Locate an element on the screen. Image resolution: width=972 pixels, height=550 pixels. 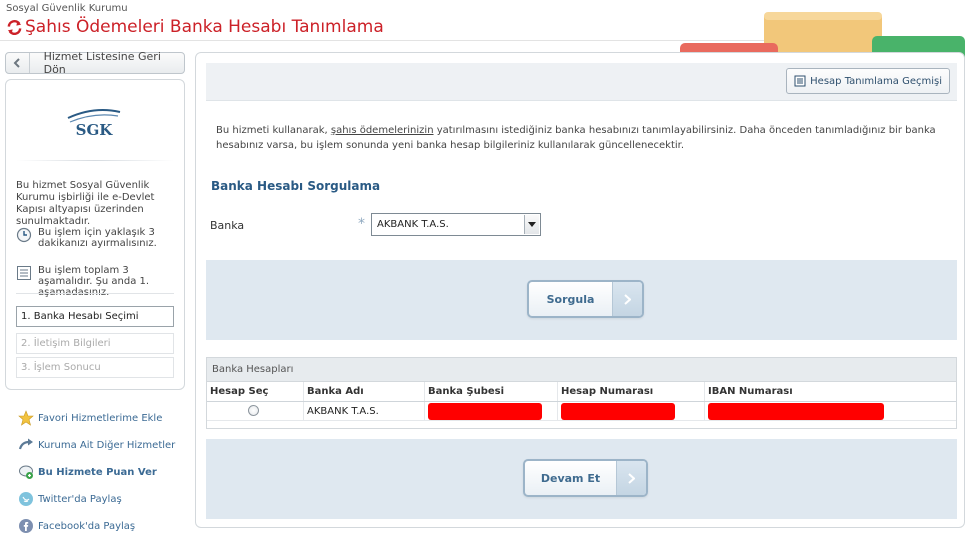
logo-divider is located at coordinates (95, 160).